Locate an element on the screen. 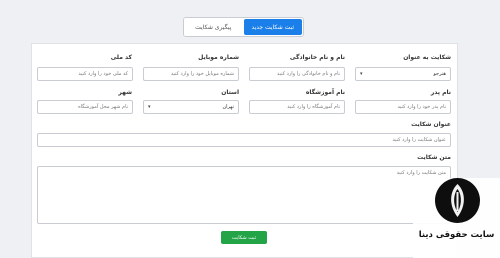 The image size is (500, 258). tab-new-complaint: ثبت شکایت جدید is located at coordinates (272, 27).